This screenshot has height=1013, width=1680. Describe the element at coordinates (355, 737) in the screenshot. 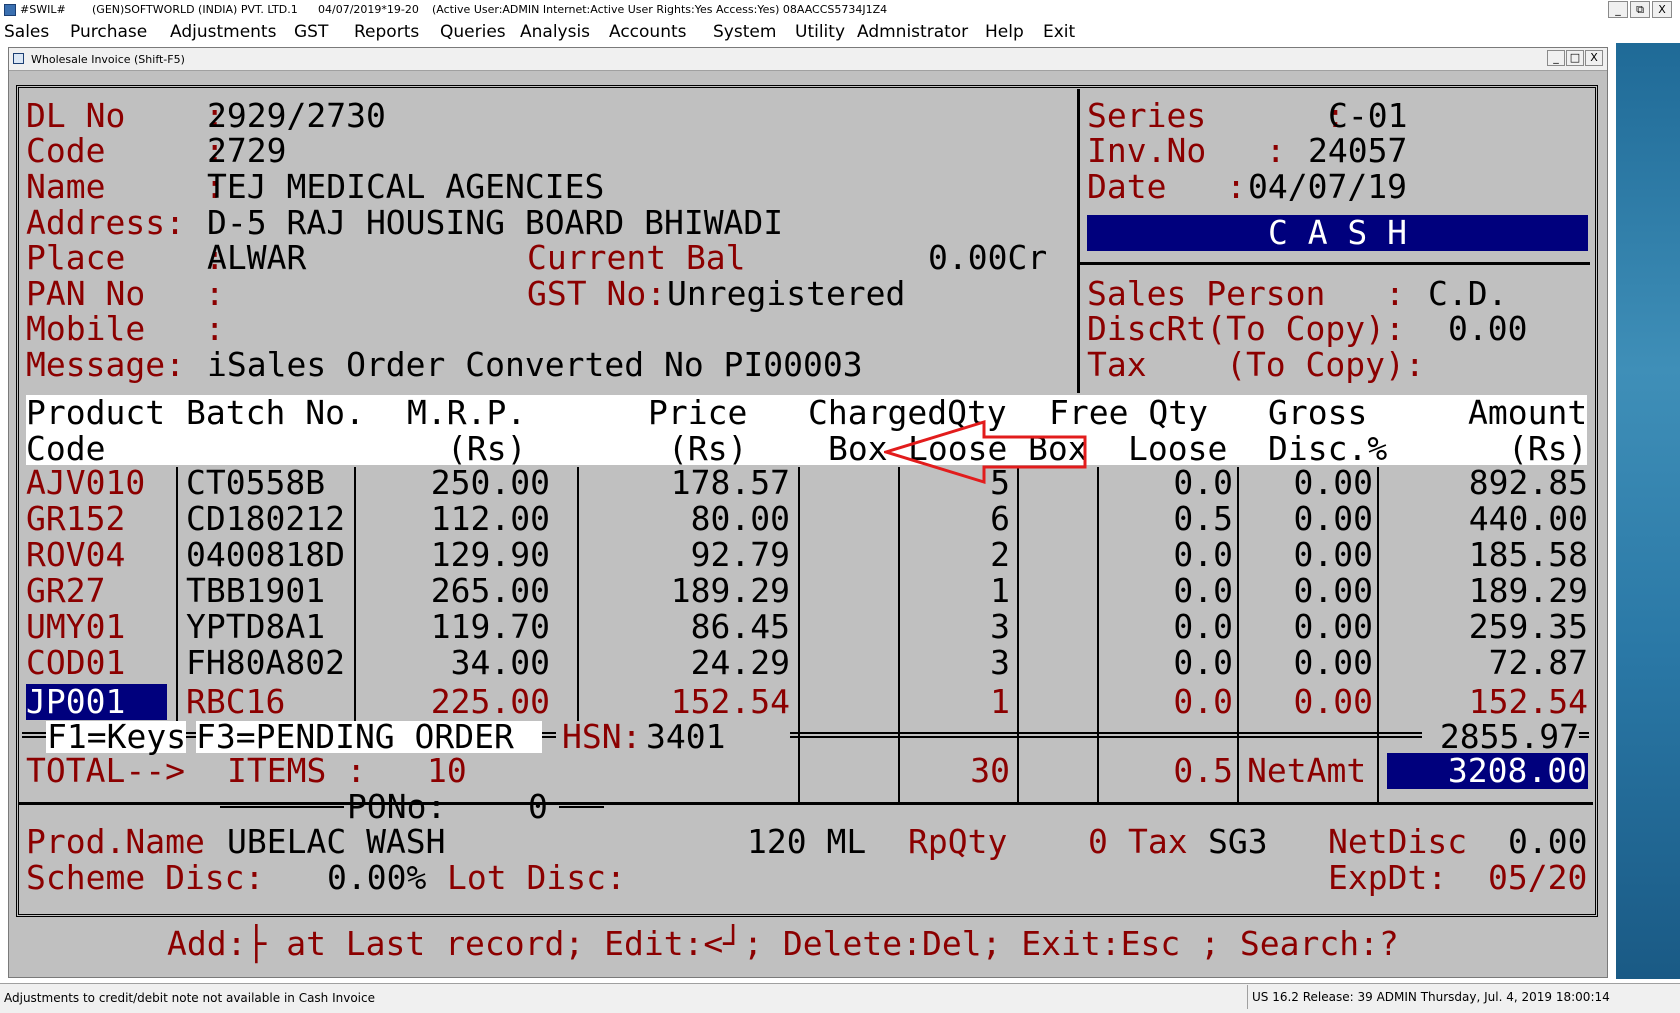

I see `f3-pending-order-hint: F3=PENDING ORDER` at that location.